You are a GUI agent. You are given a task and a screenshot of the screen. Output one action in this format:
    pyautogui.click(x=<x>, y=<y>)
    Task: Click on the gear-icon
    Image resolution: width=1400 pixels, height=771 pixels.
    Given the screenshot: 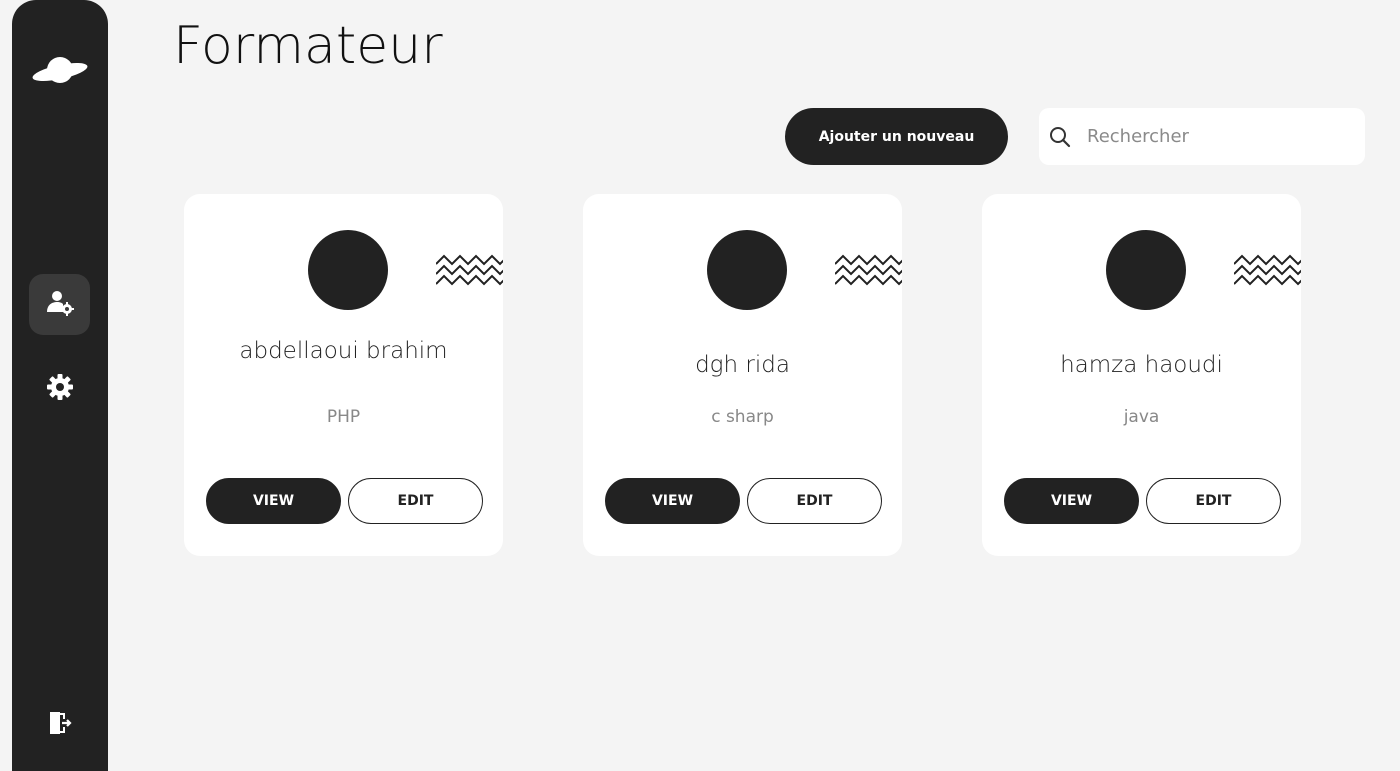 What is the action you would take?
    pyautogui.click(x=60, y=389)
    